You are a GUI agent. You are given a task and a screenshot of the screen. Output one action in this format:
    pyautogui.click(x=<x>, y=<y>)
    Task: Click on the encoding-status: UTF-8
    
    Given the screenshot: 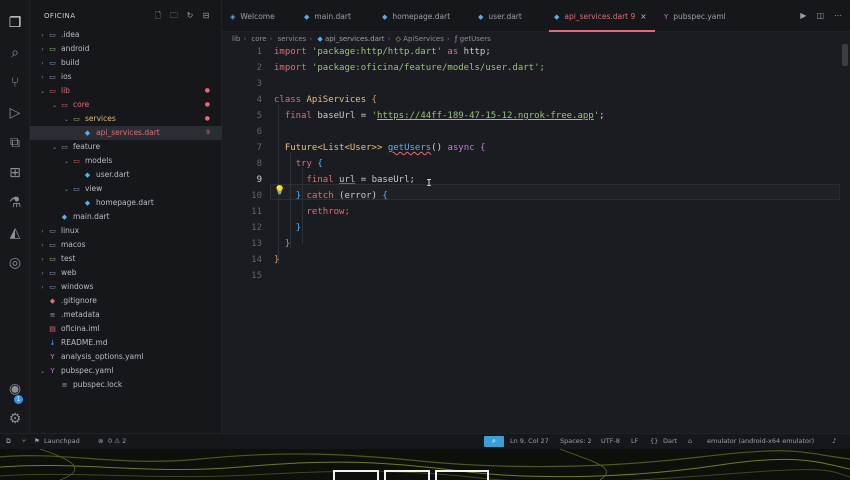 What is the action you would take?
    pyautogui.click(x=610, y=441)
    